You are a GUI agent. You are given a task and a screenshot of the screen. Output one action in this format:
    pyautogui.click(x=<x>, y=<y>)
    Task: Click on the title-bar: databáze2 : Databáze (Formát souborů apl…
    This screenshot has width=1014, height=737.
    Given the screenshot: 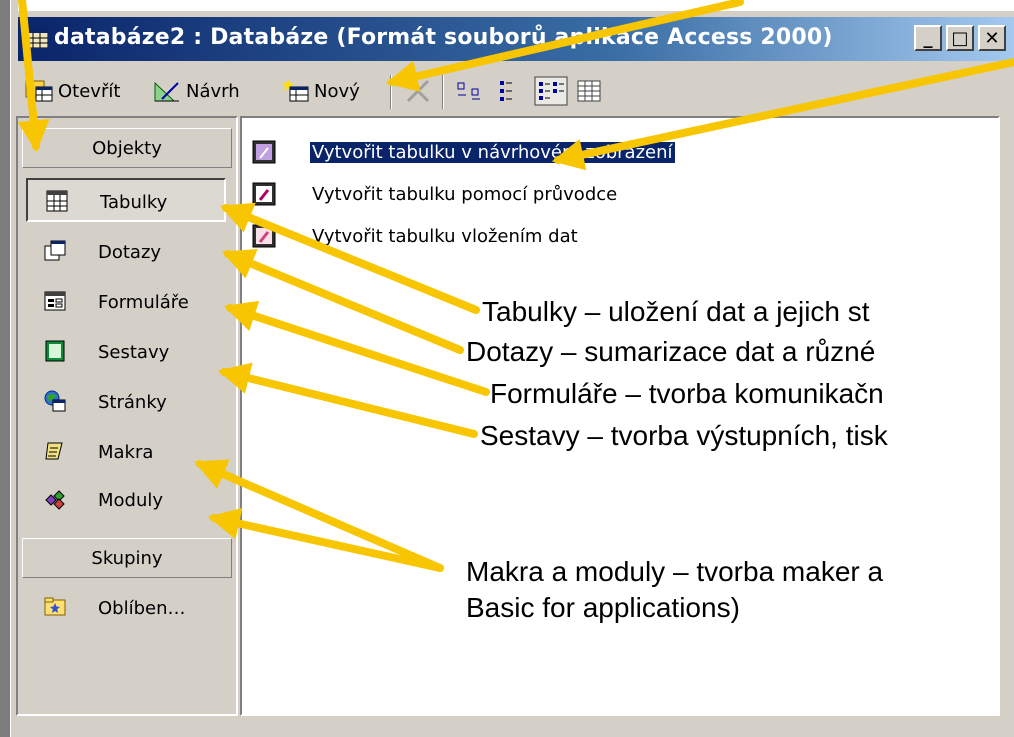 What is the action you would take?
    pyautogui.click(x=516, y=39)
    